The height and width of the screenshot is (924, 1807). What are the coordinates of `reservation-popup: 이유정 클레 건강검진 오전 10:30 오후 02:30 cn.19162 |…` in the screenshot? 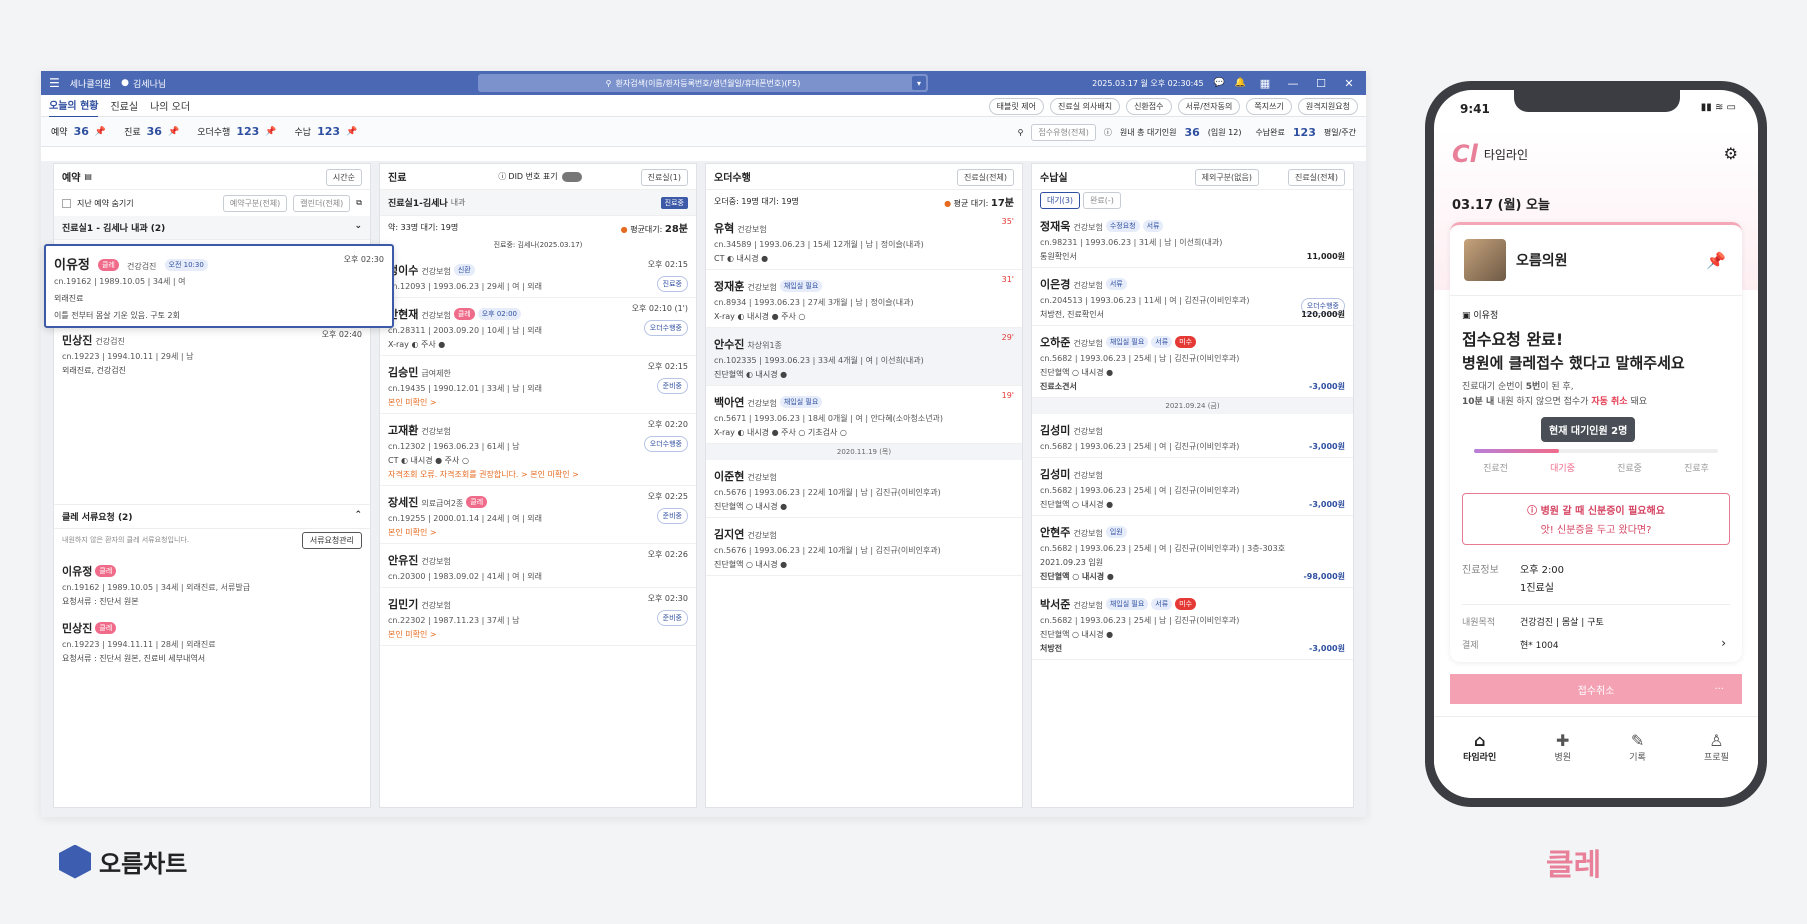 It's located at (219, 286).